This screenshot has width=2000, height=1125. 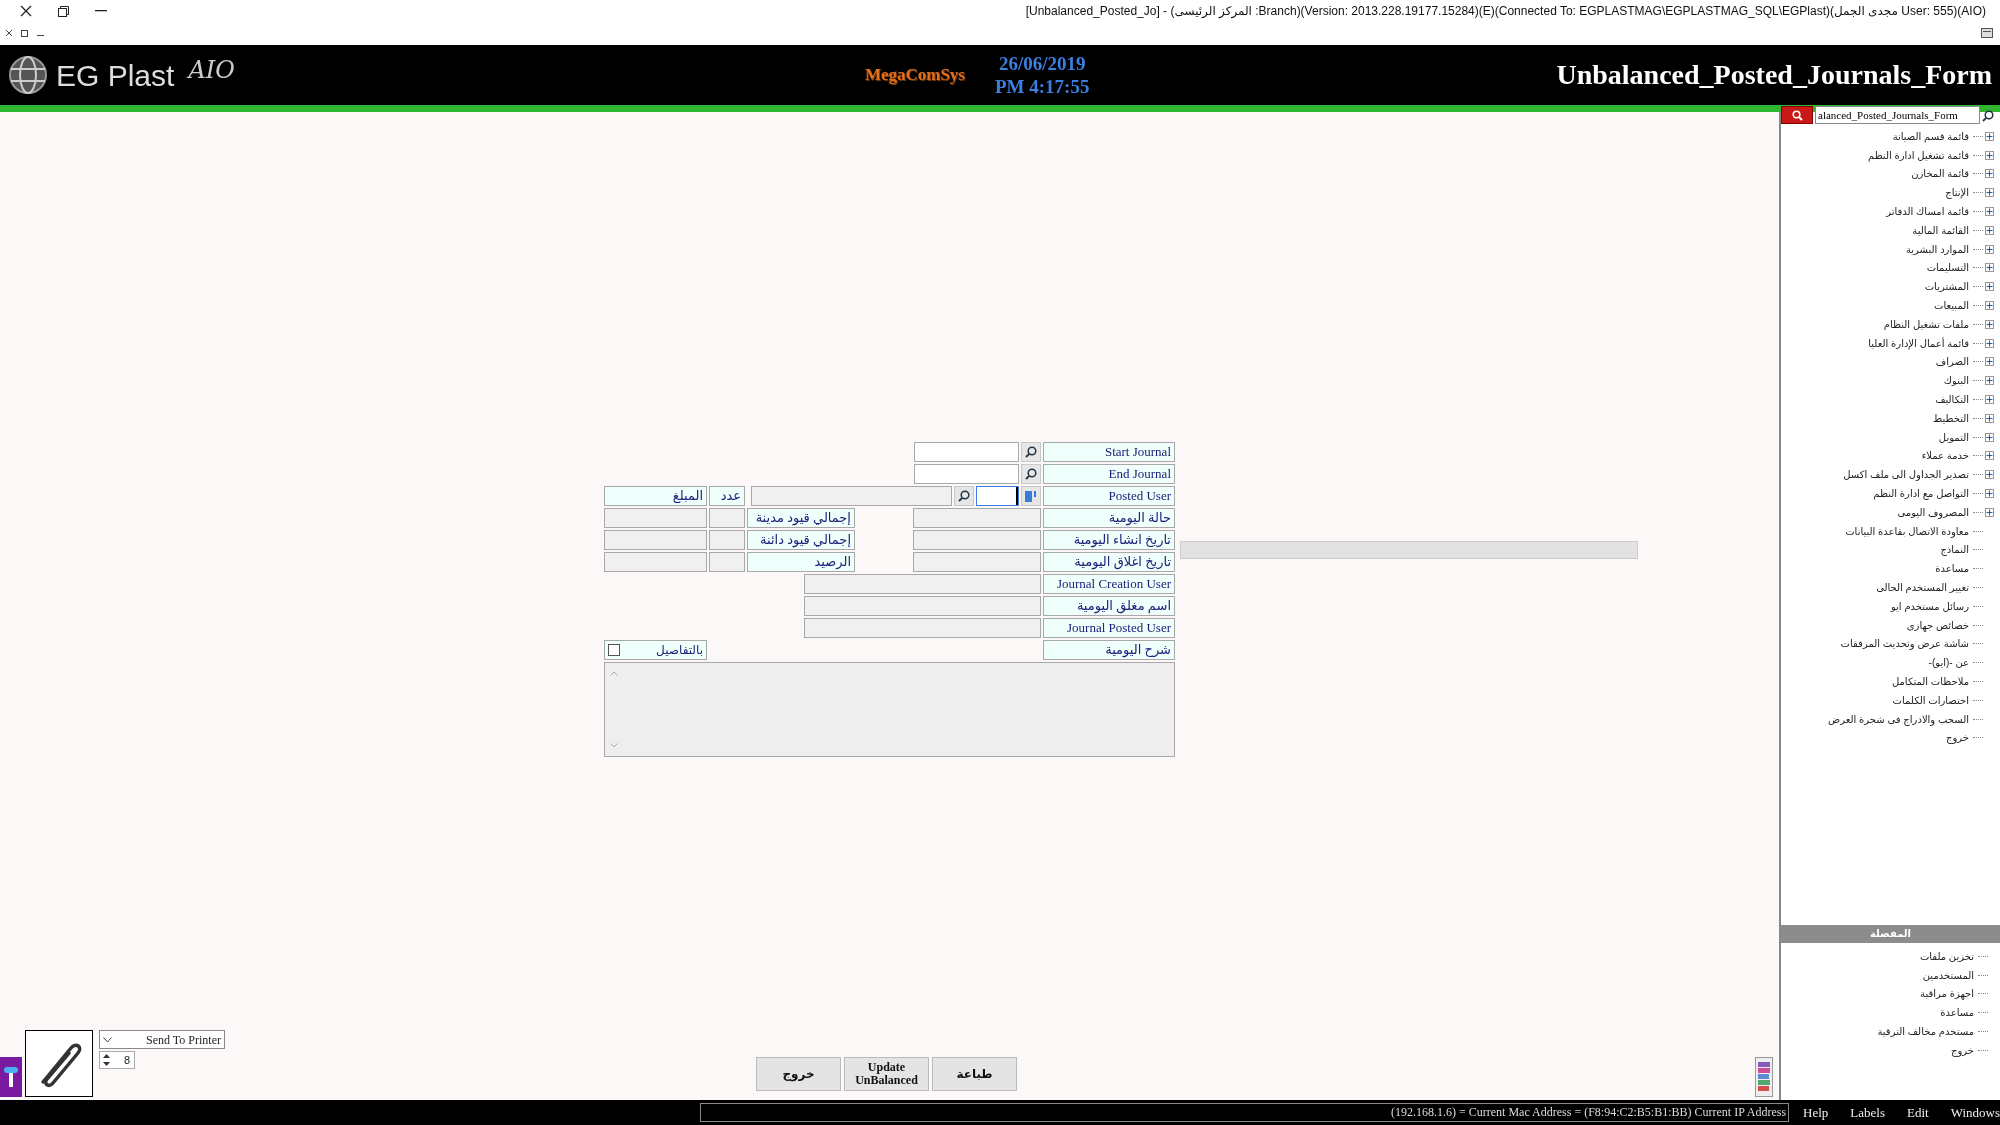 What do you see at coordinates (1907, 475) in the screenshot?
I see `menu-item: تصدير الجداول الى ملف اكسل` at bounding box center [1907, 475].